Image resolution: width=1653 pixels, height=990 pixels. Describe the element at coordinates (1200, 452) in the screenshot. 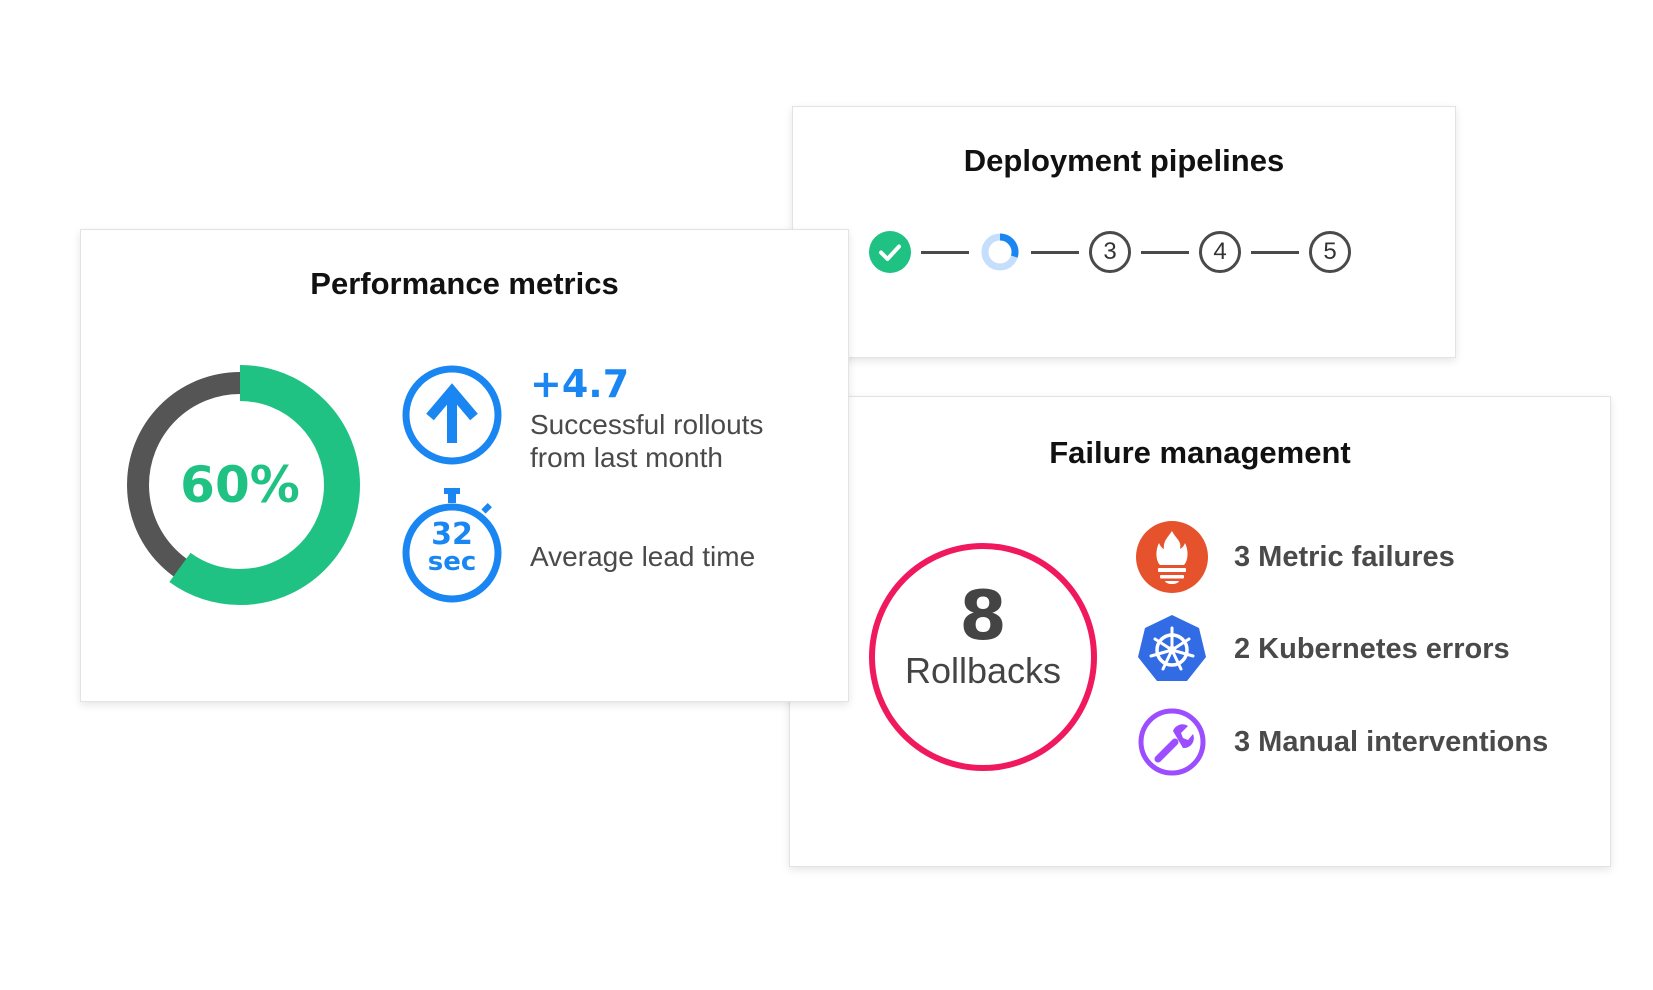

I see `card-title: Failure management` at that location.